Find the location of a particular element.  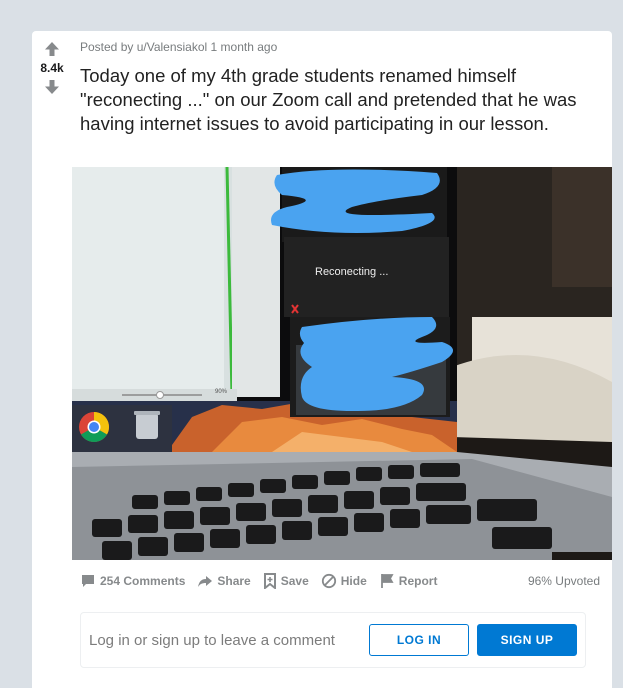

share-button: Share is located at coordinates (224, 581).